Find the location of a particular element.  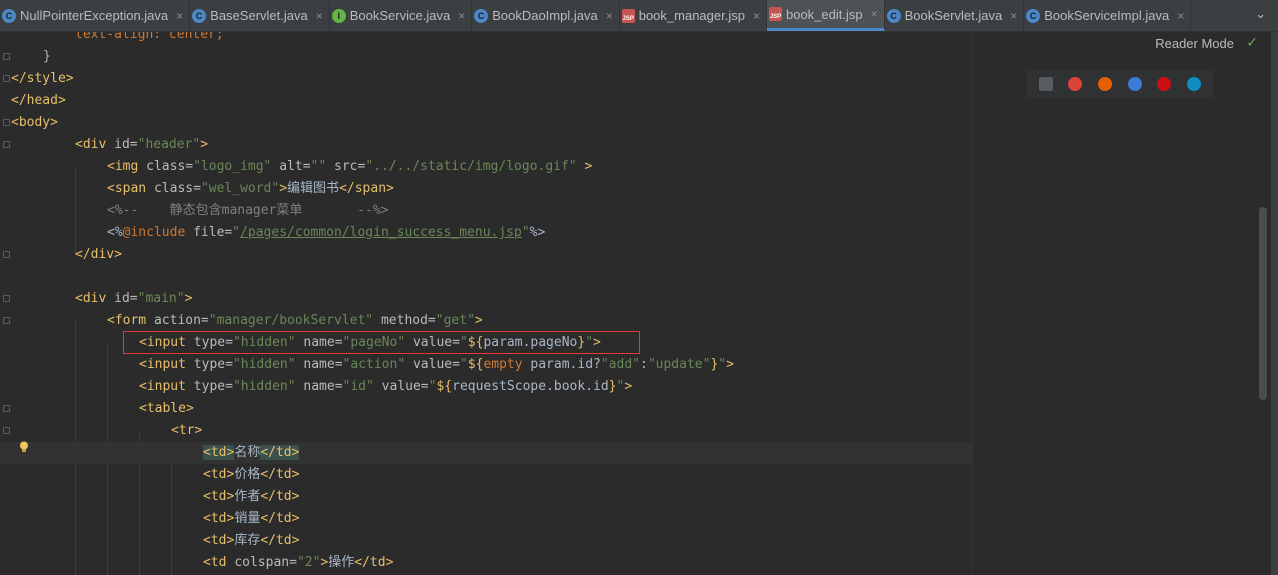

firefox-icon is located at coordinates (1105, 84).